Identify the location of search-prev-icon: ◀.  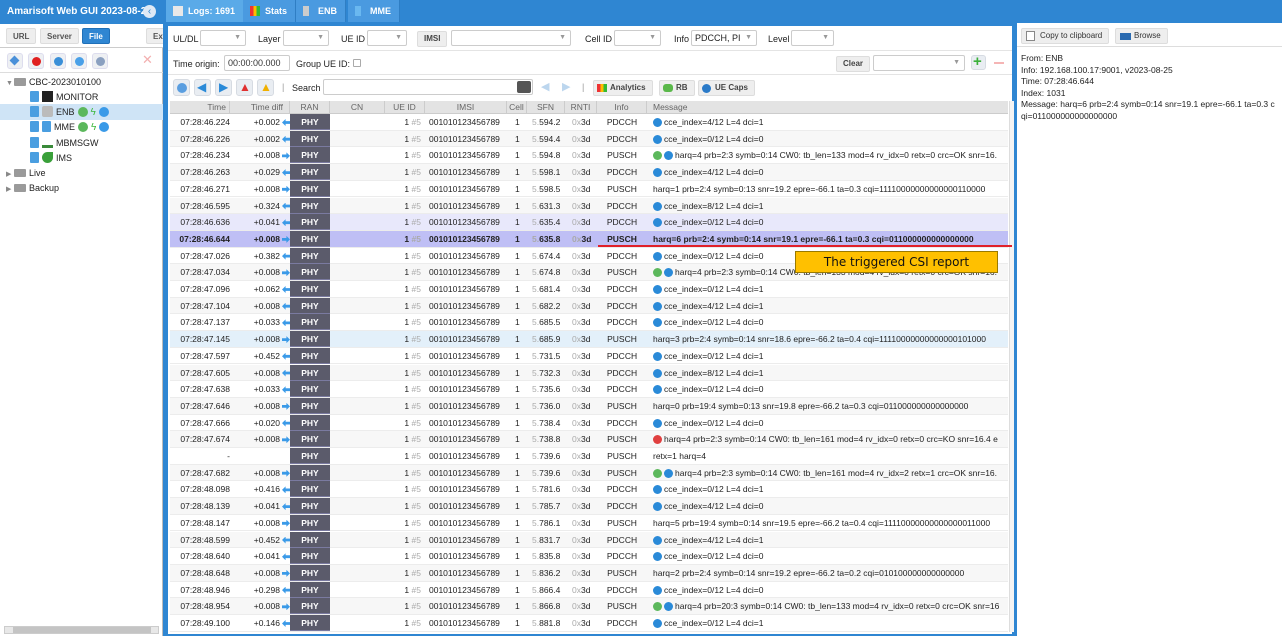
(545, 86).